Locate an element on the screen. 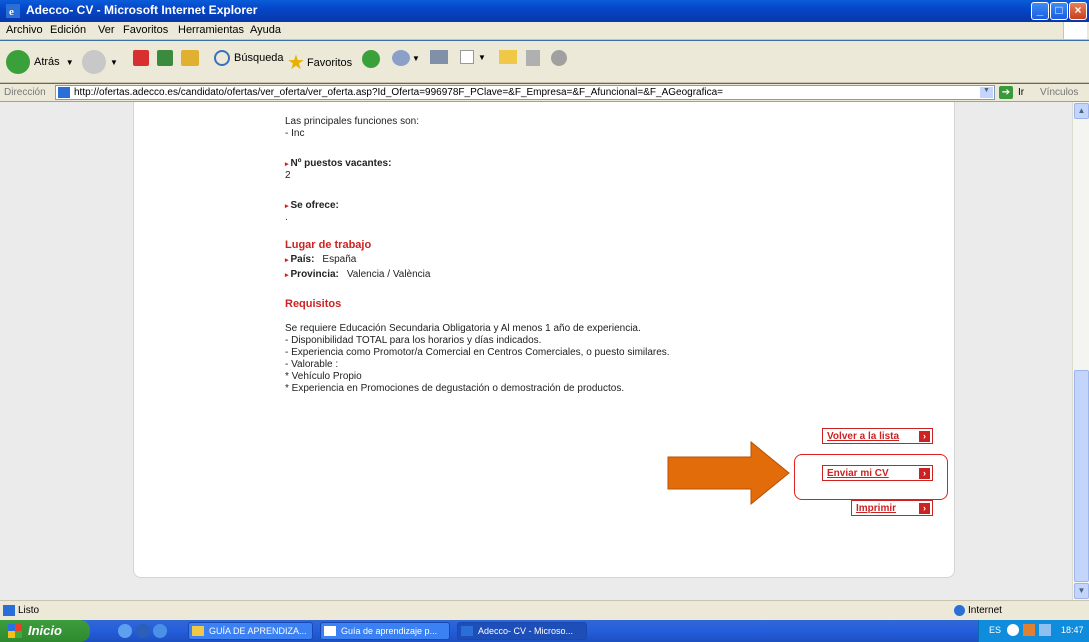  ofrece-value: . is located at coordinates (286, 217).